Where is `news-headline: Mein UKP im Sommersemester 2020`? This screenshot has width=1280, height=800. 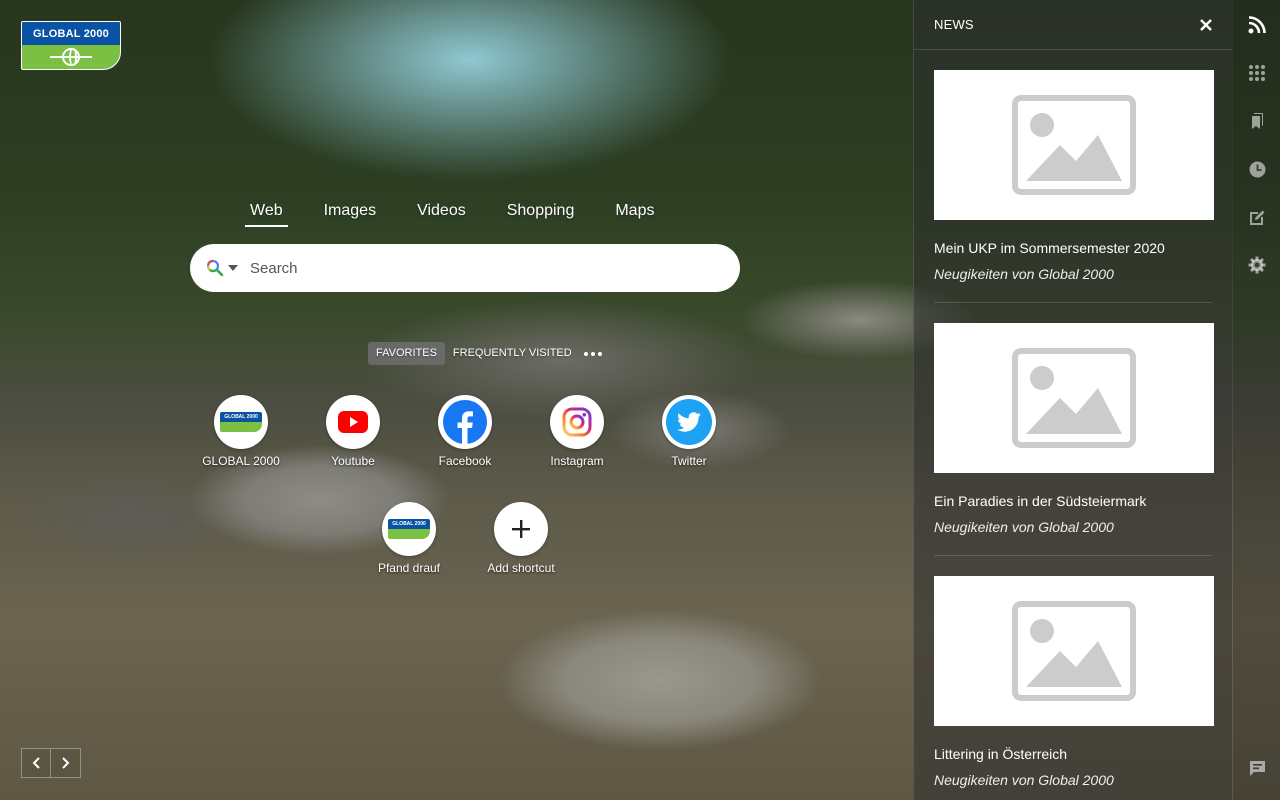
news-headline: Mein UKP im Sommersemester 2020 is located at coordinates (1049, 248).